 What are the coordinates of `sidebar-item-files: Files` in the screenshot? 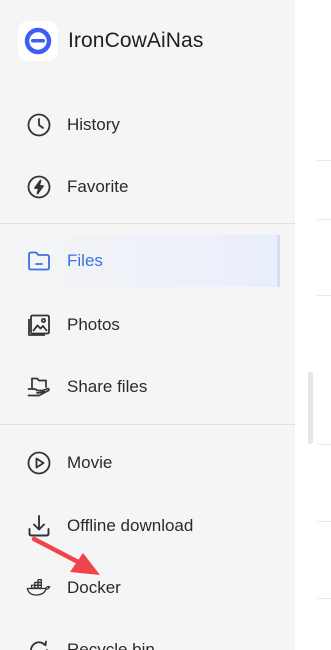 It's located at (140, 261).